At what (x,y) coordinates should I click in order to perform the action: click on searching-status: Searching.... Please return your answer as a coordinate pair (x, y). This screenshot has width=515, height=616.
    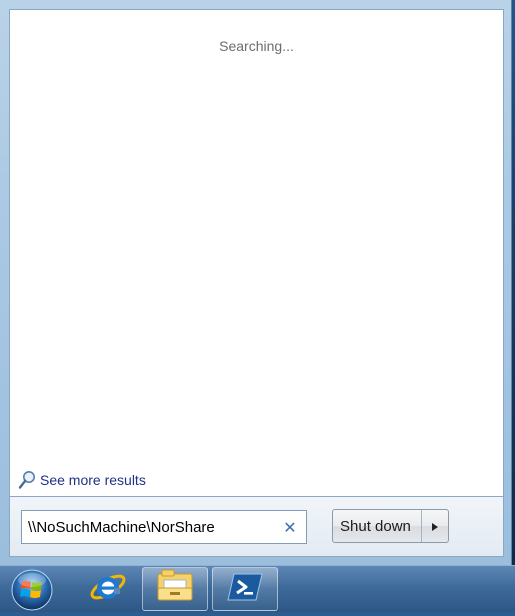
    Looking at the image, I should click on (256, 46).